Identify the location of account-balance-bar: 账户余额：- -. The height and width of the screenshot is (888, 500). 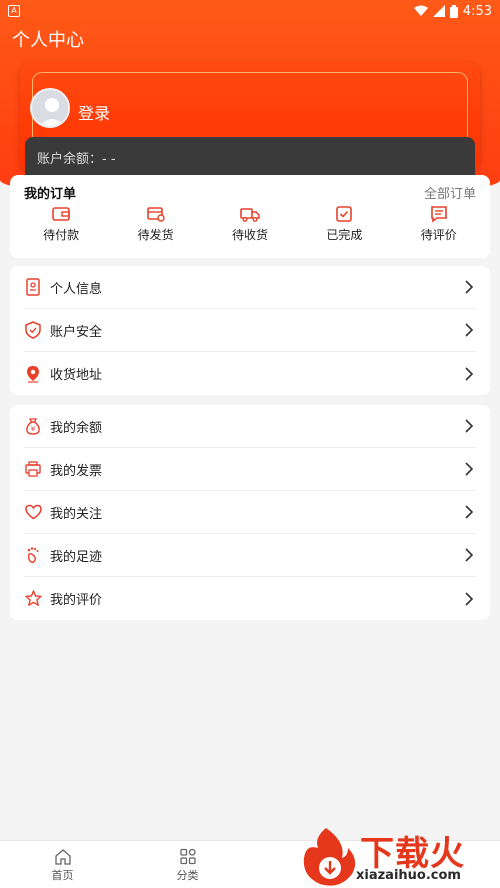
(250, 157).